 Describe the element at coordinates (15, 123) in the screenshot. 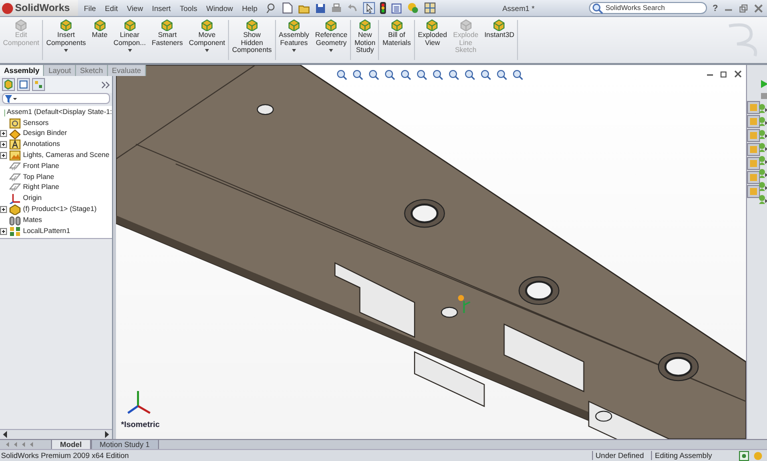

I see `sensor-icon` at that location.